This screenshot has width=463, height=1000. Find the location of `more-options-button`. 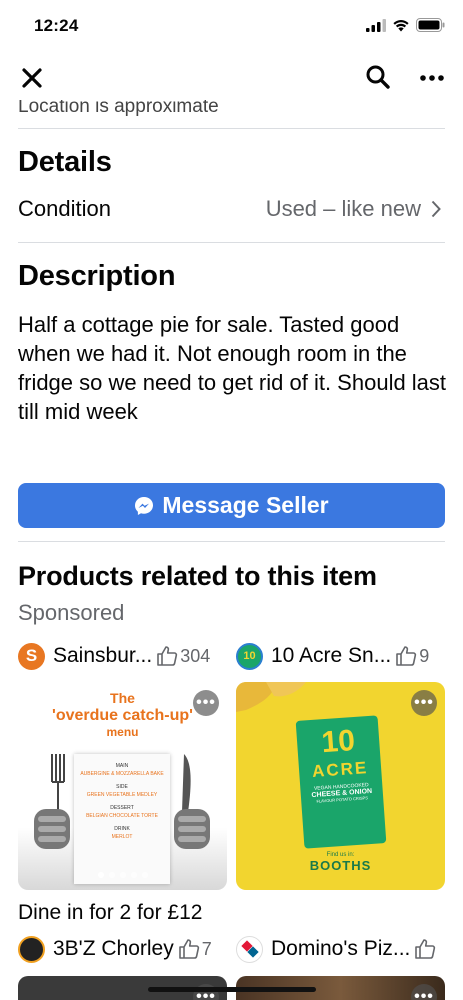

more-options-button is located at coordinates (432, 78).